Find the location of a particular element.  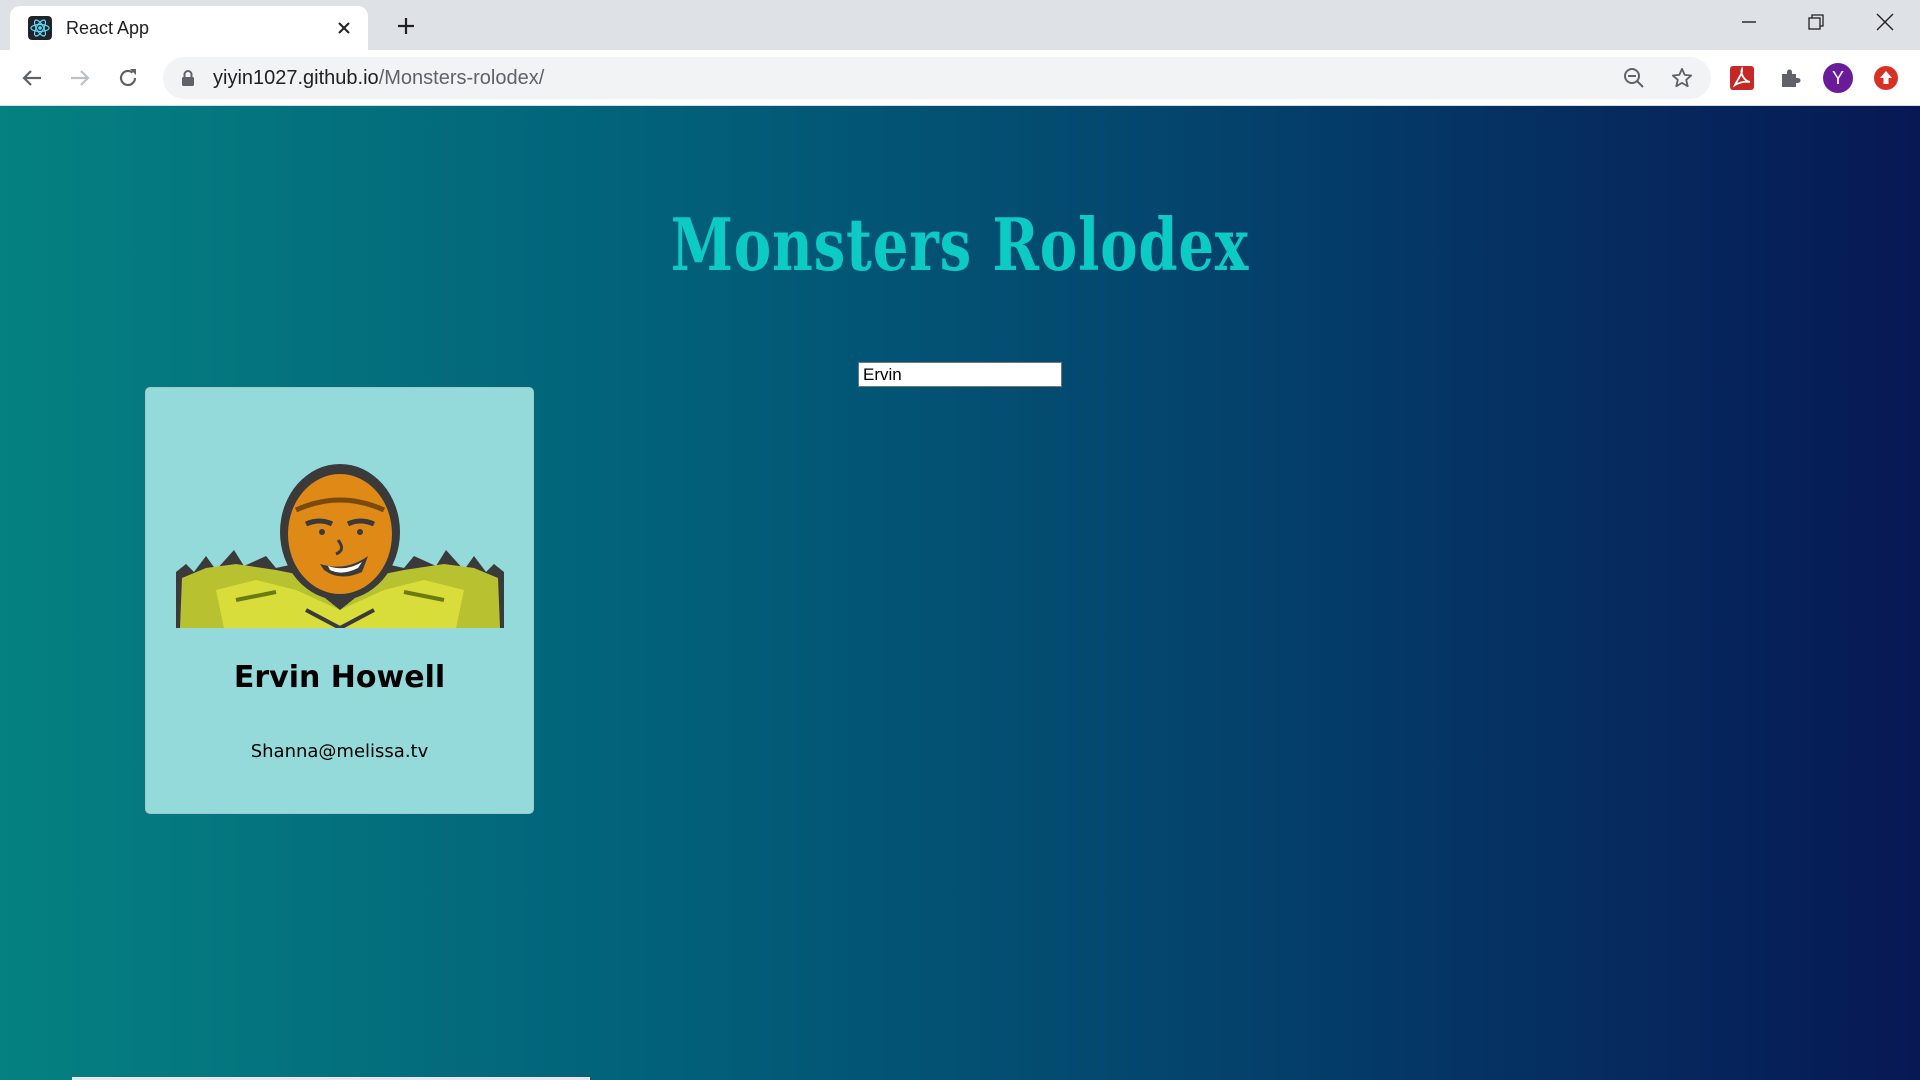

minimize-icon is located at coordinates (1749, 22).